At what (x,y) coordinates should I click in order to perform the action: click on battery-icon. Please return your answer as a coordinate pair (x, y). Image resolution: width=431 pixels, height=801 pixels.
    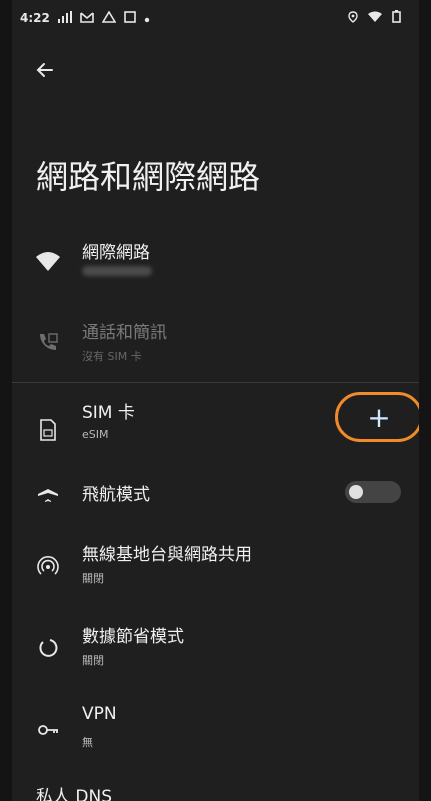
    Looking at the image, I should click on (396, 18).